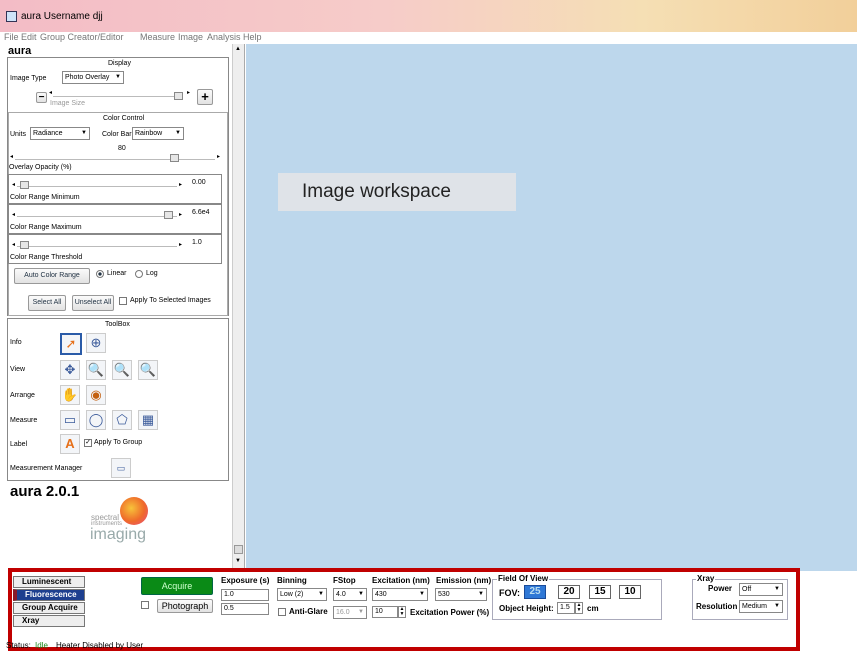  What do you see at coordinates (70, 395) in the screenshot?
I see `hand-icon: ✋` at bounding box center [70, 395].